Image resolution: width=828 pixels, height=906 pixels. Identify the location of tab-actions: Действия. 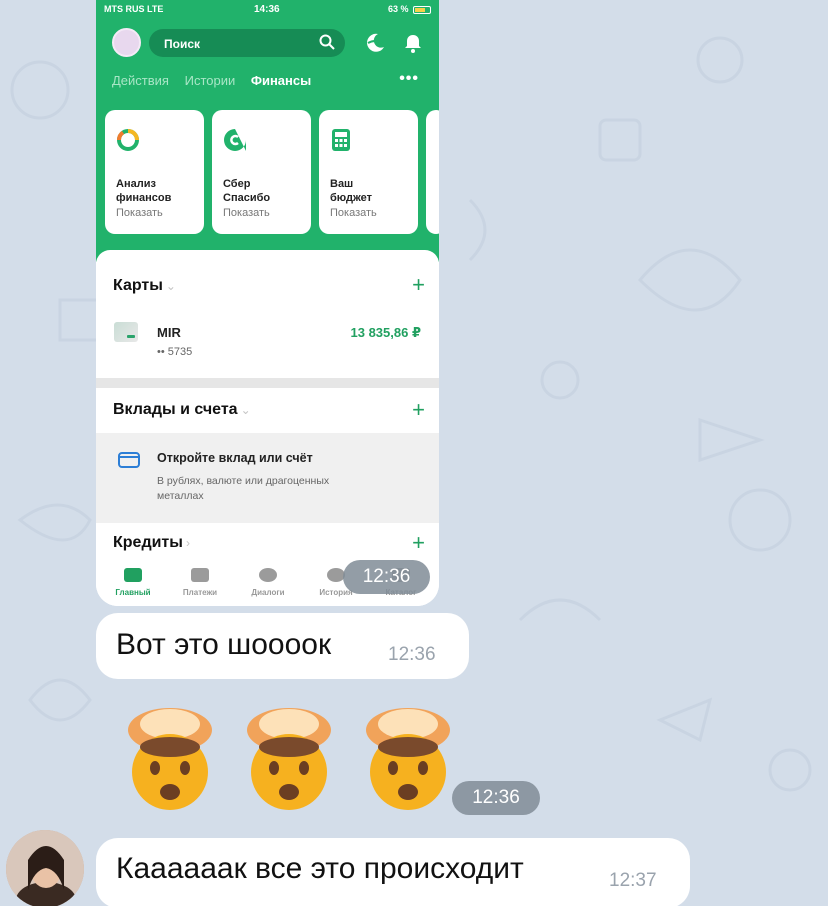
(140, 80).